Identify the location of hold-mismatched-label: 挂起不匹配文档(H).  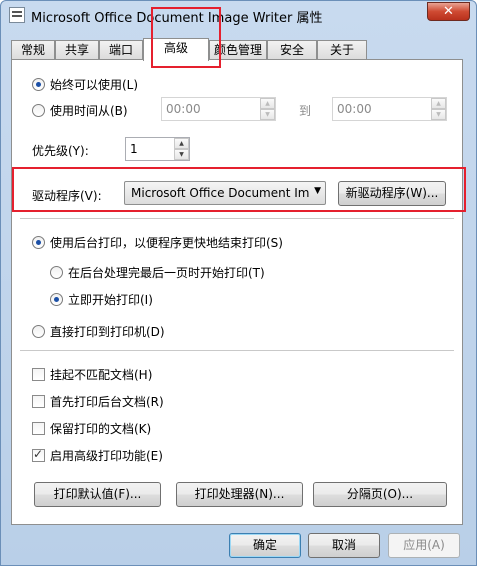
(101, 375).